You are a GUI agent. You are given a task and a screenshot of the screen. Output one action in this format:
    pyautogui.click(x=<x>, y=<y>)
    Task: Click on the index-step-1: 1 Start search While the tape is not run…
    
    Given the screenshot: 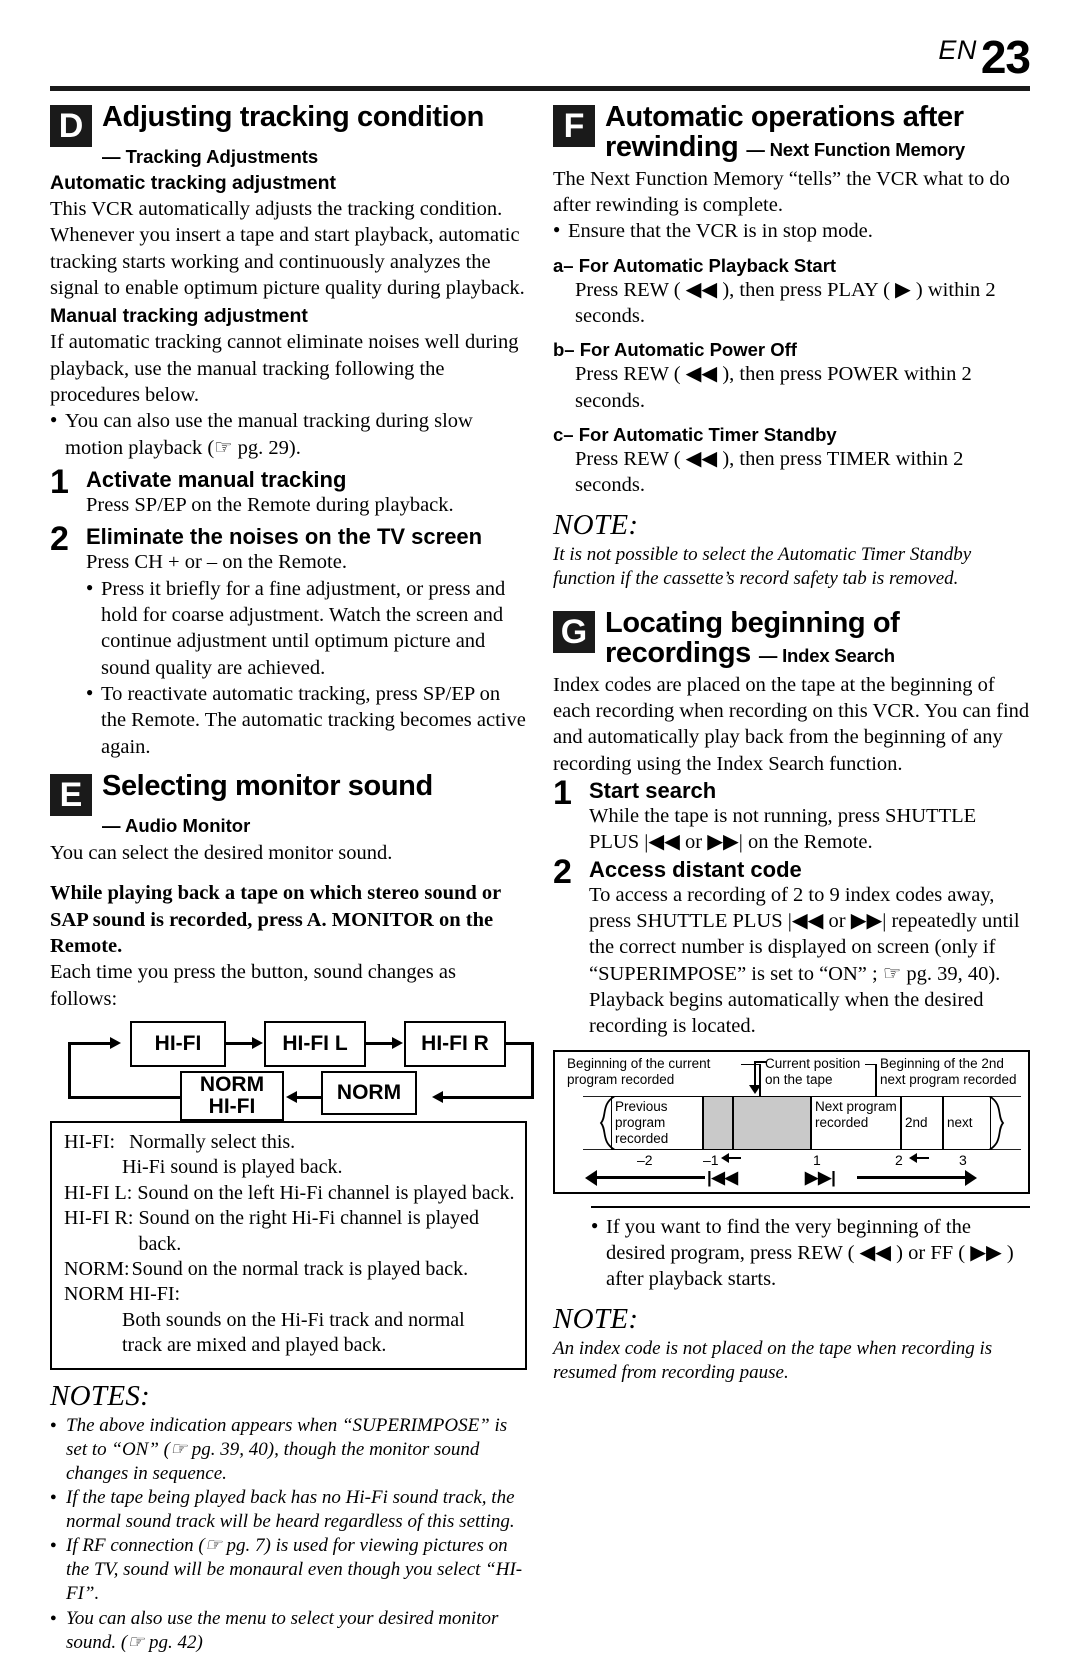 What is the action you would take?
    pyautogui.click(x=791, y=814)
    